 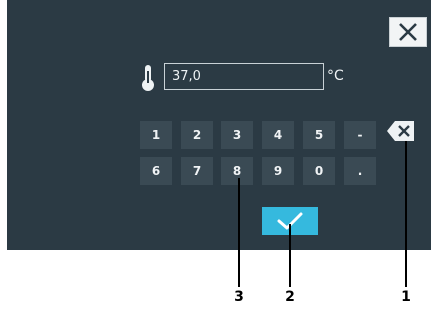 I want to click on close-x-icon, so click(x=408, y=32).